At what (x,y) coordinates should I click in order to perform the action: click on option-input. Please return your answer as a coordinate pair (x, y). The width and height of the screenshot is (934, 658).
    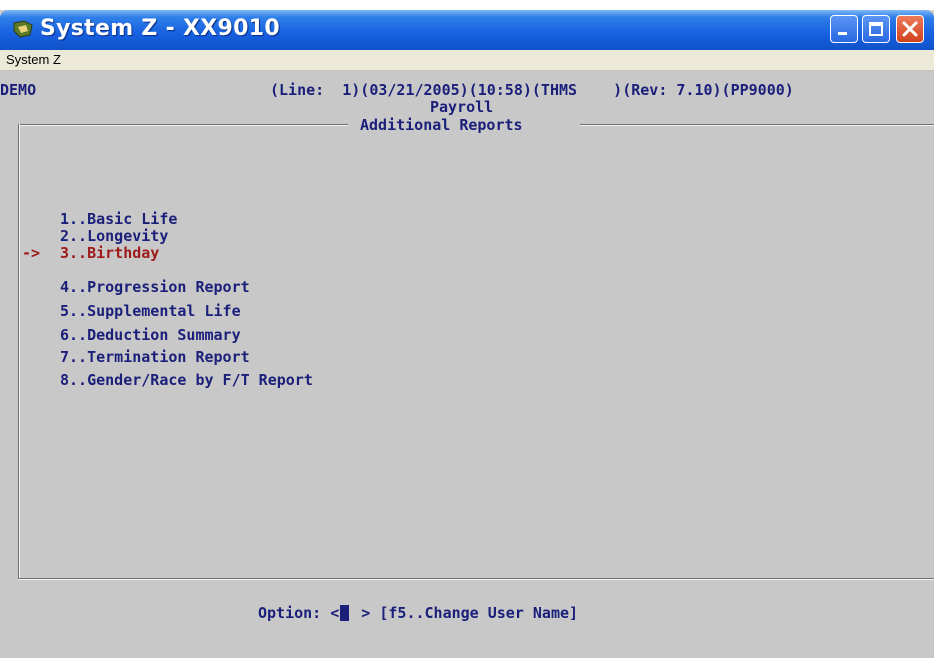
    Looking at the image, I should click on (345, 613).